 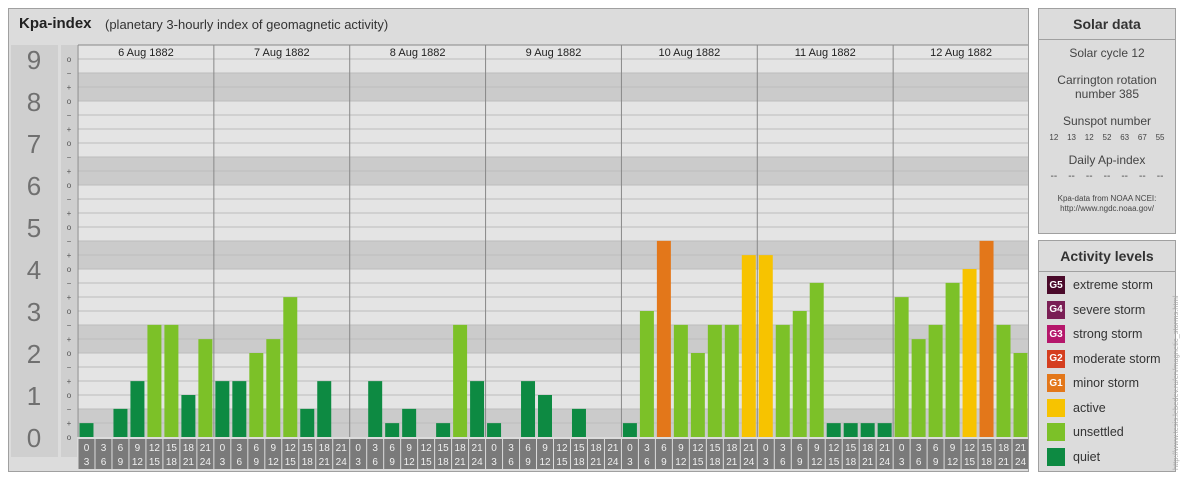 I want to click on y-tick-label: 4, so click(x=34, y=270).